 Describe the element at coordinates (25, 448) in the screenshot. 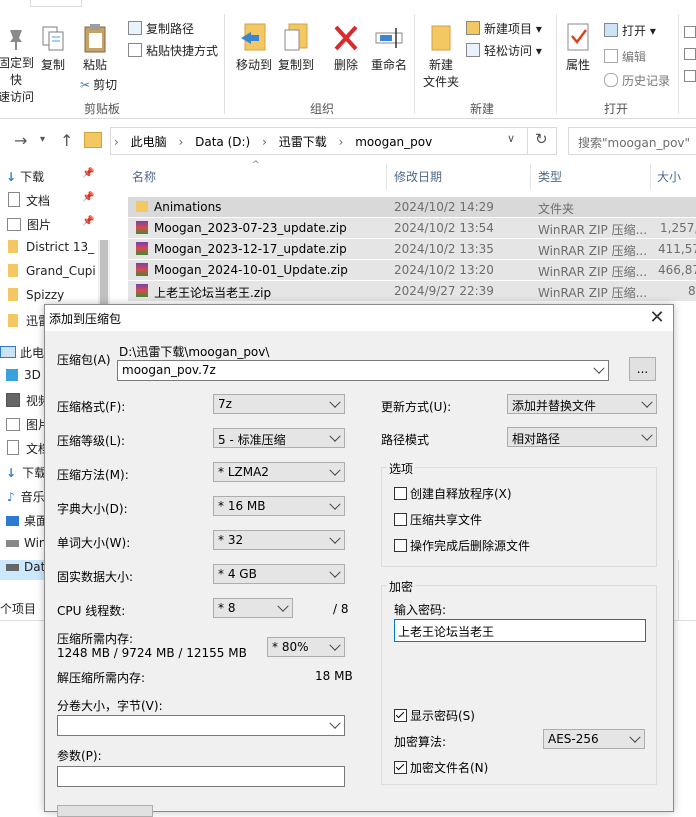

I see `nav-item-documents: 文档` at that location.